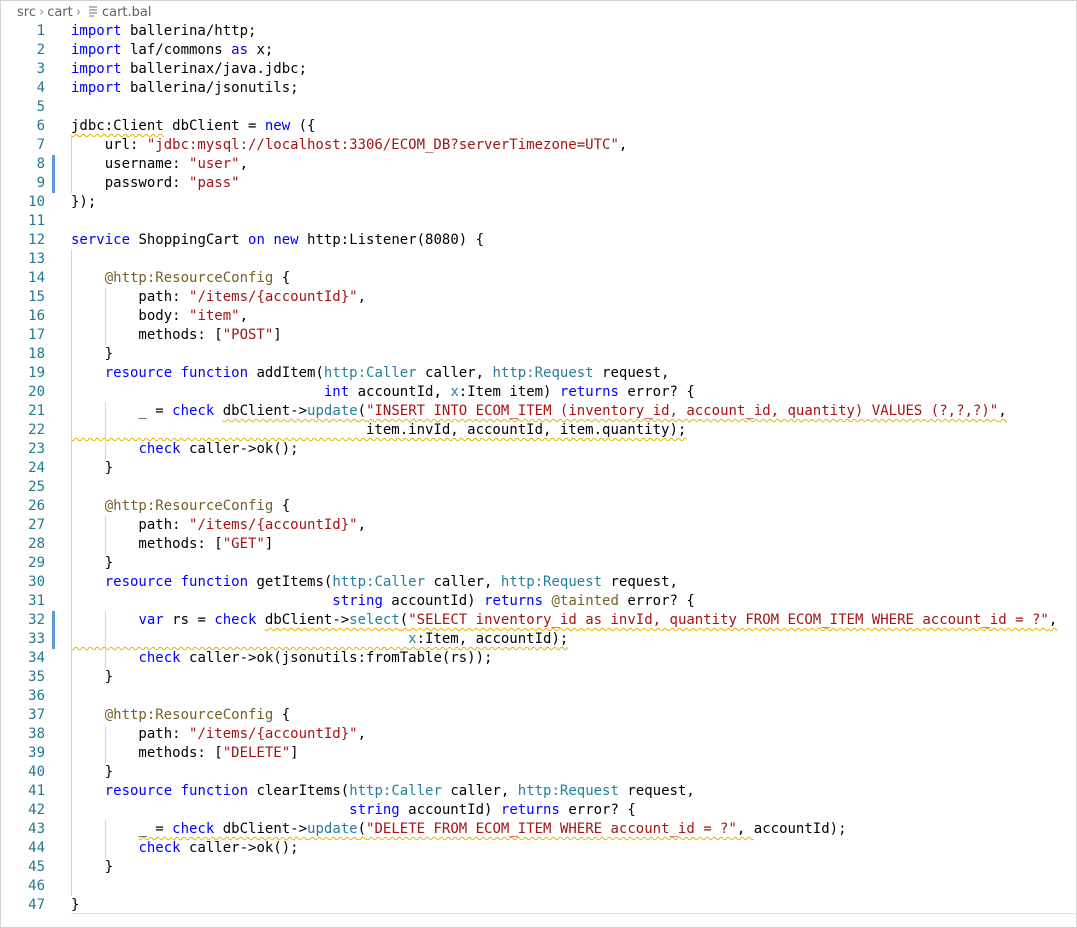 Image resolution: width=1077 pixels, height=928 pixels. I want to click on code-line: 37 @http:ResourceConfig {, so click(538, 715).